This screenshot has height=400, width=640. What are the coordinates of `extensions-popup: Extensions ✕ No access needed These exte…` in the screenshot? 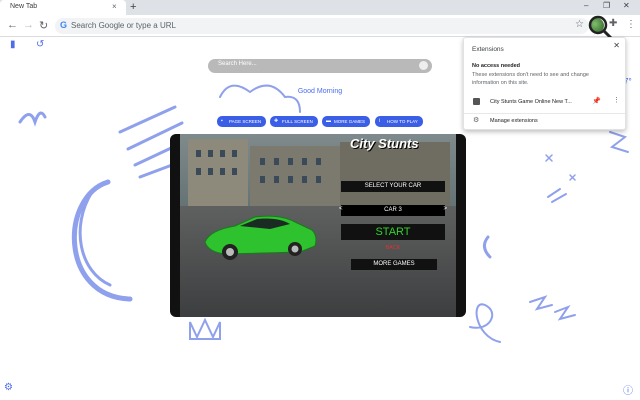 It's located at (544, 83).